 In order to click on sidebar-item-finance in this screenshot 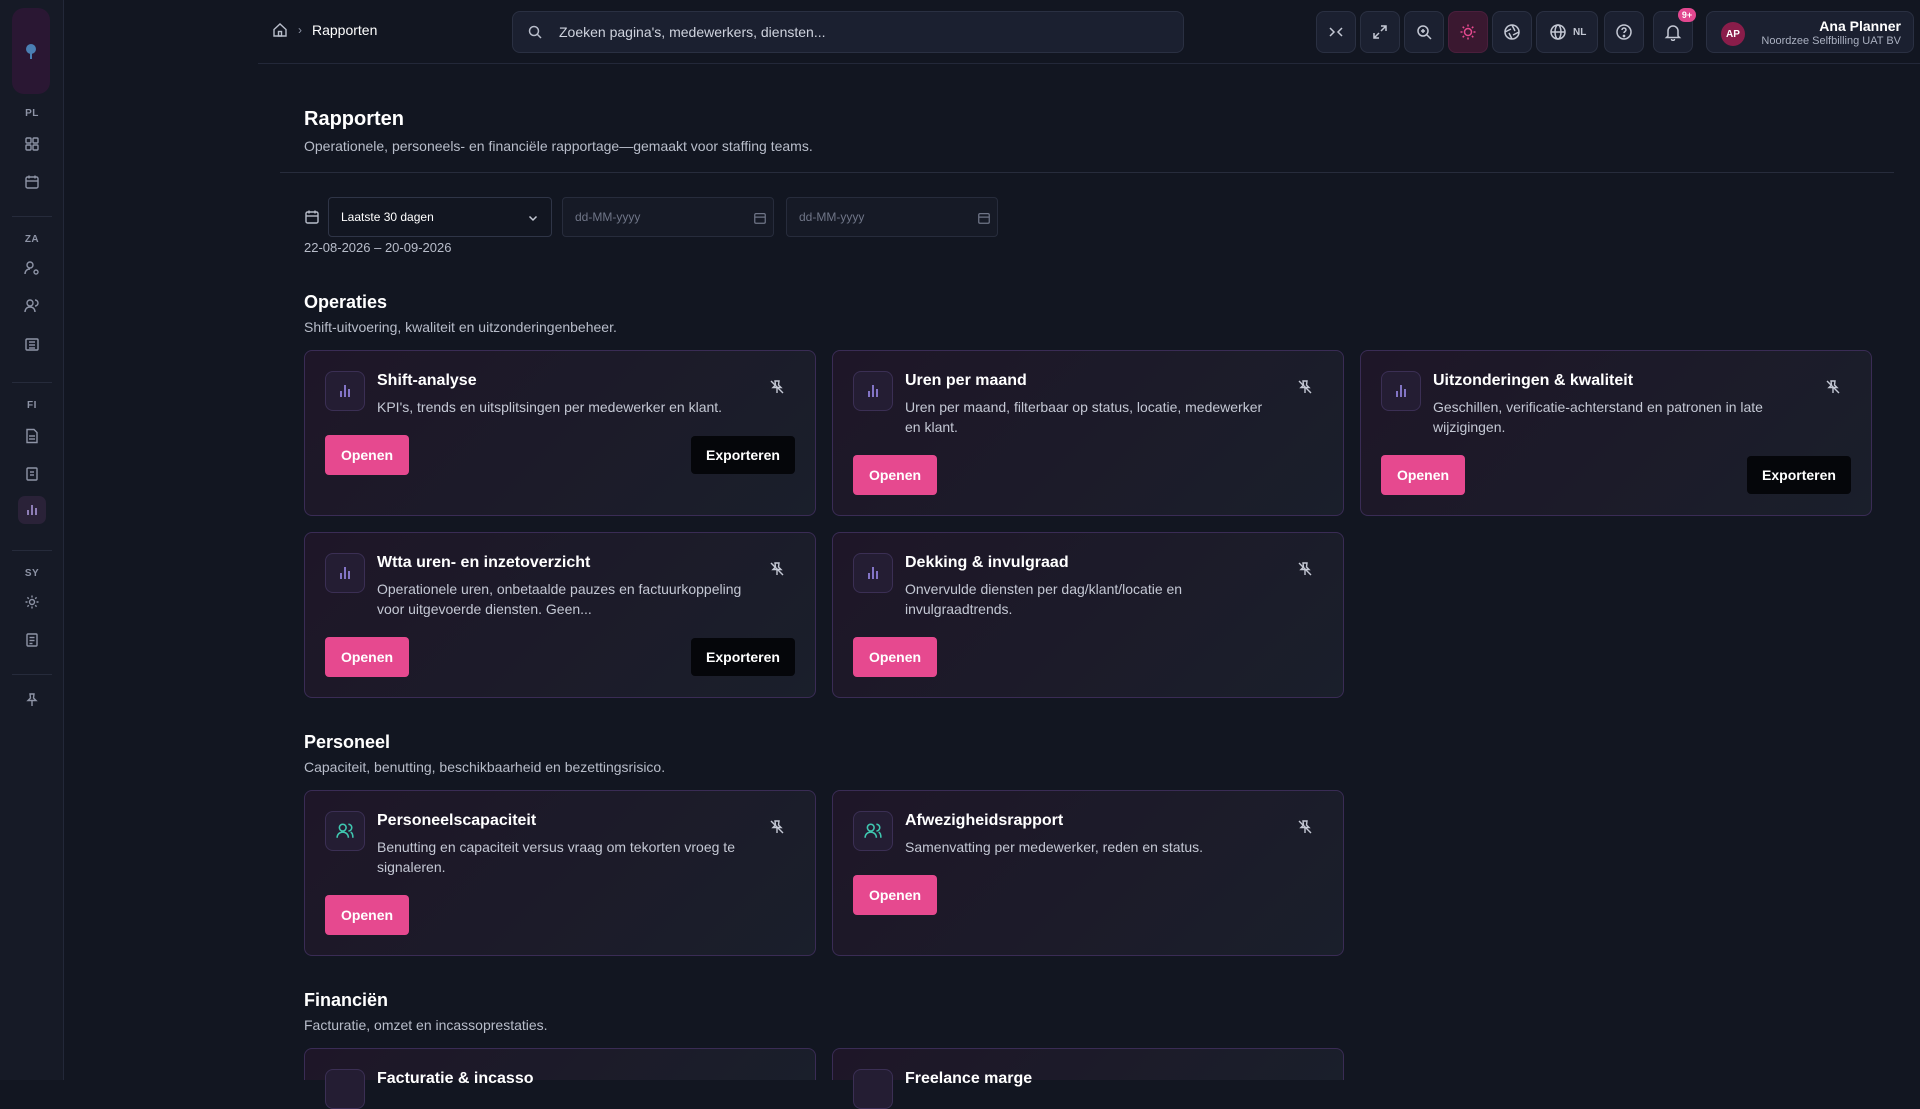, I will do `click(32, 474)`.